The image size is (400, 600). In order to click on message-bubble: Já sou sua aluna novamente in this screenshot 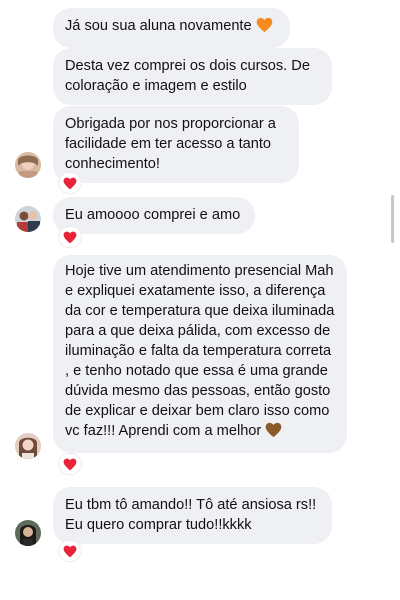, I will do `click(171, 28)`.